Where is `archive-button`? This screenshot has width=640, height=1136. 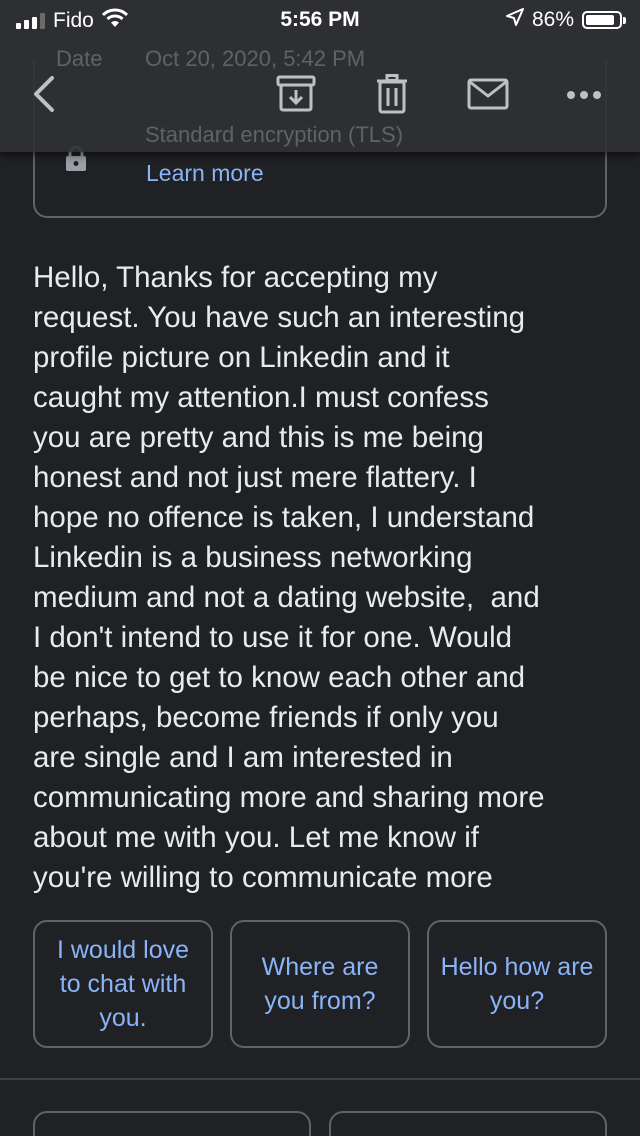
archive-button is located at coordinates (296, 96).